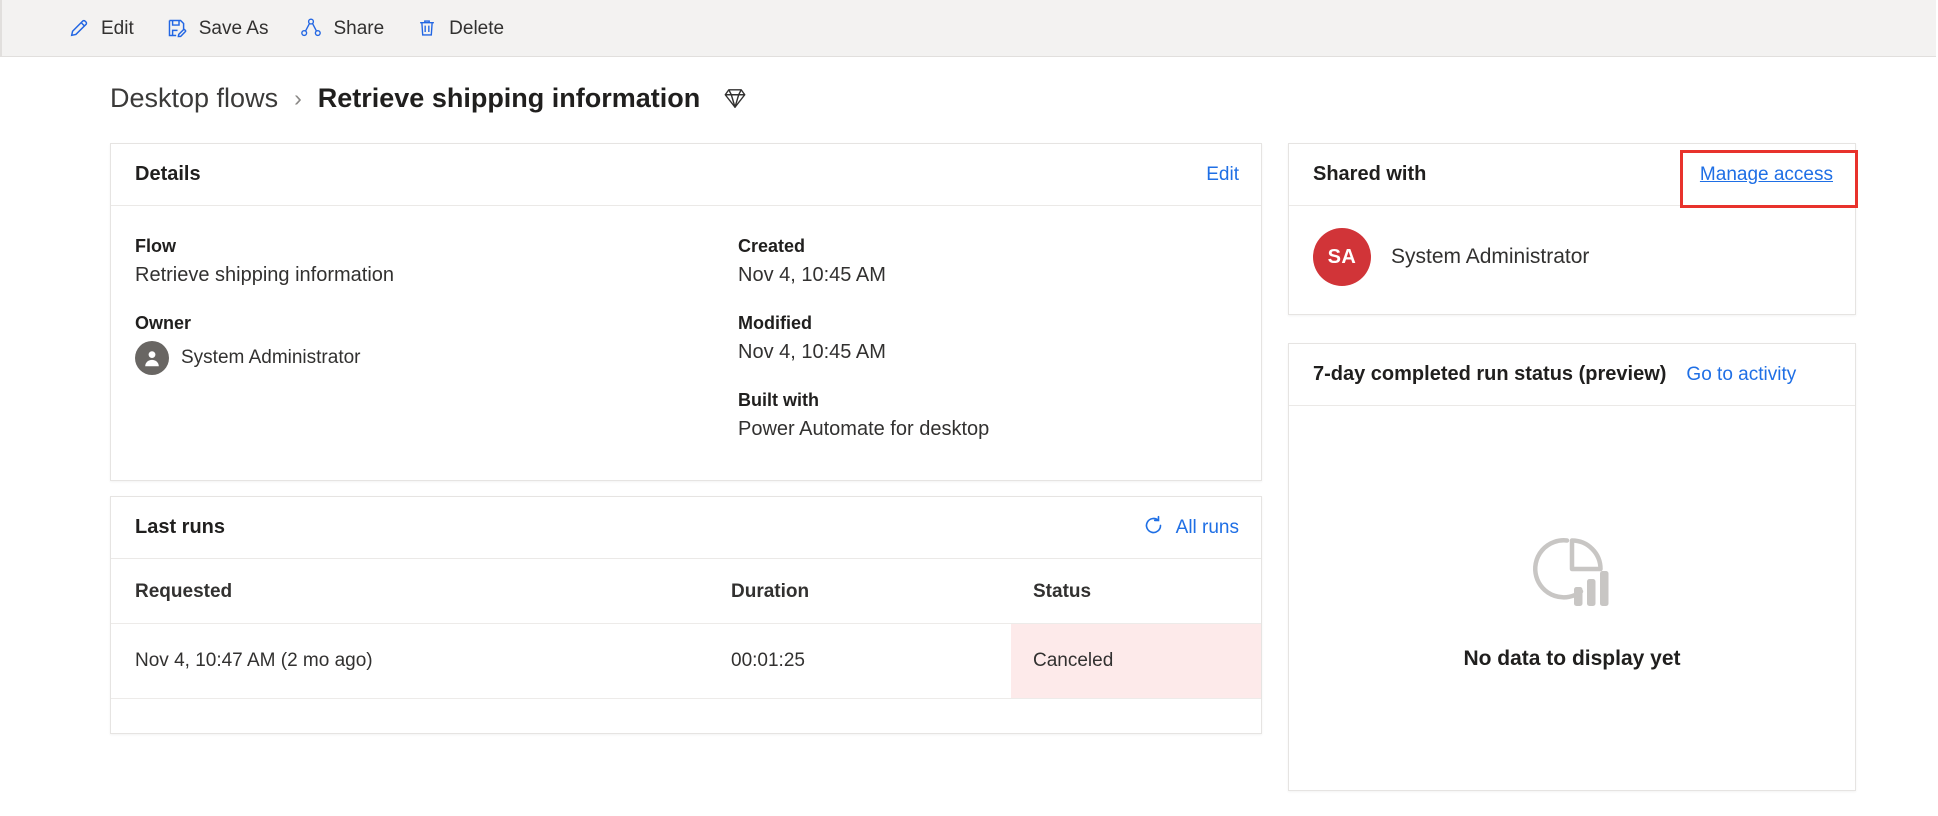 The image size is (1938, 816). Describe the element at coordinates (812, 275) in the screenshot. I see `field-created-value: Nov 4, 10:45 AM` at that location.